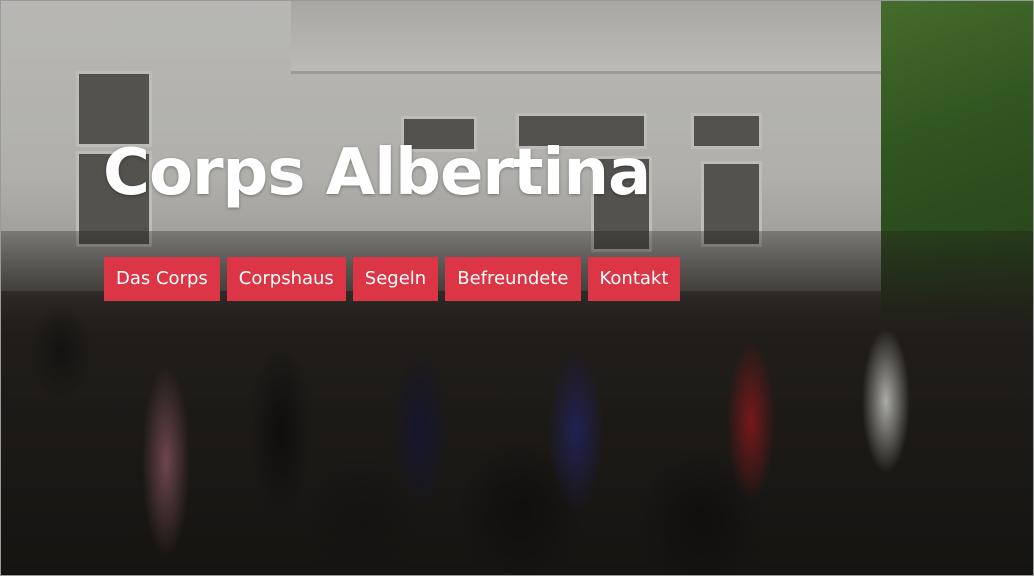 The image size is (1034, 576). What do you see at coordinates (286, 279) in the screenshot?
I see `nav-item-corpshaus: Corpshaus` at bounding box center [286, 279].